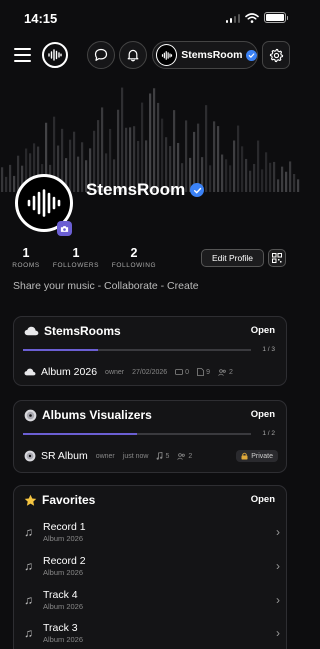 The width and height of the screenshot is (320, 649). I want to click on messages-button, so click(101, 55).